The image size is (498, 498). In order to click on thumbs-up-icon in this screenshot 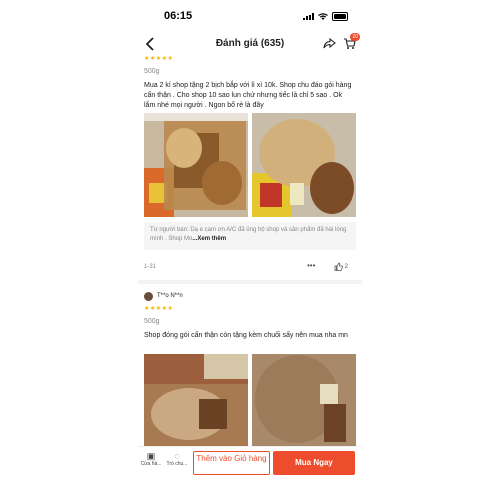, I will do `click(338, 266)`.